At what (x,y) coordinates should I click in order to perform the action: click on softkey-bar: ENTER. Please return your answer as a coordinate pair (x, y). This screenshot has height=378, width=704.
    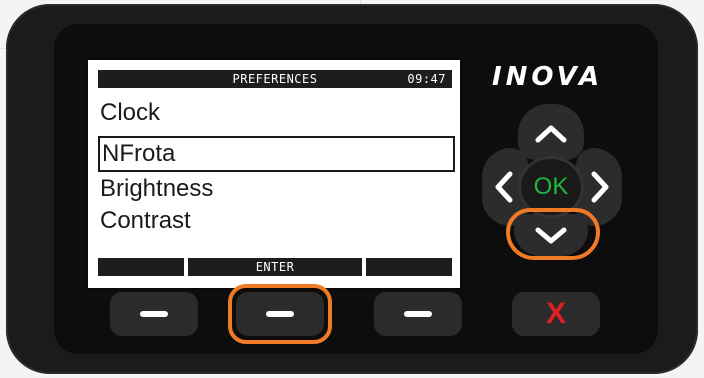
    Looking at the image, I should click on (275, 267).